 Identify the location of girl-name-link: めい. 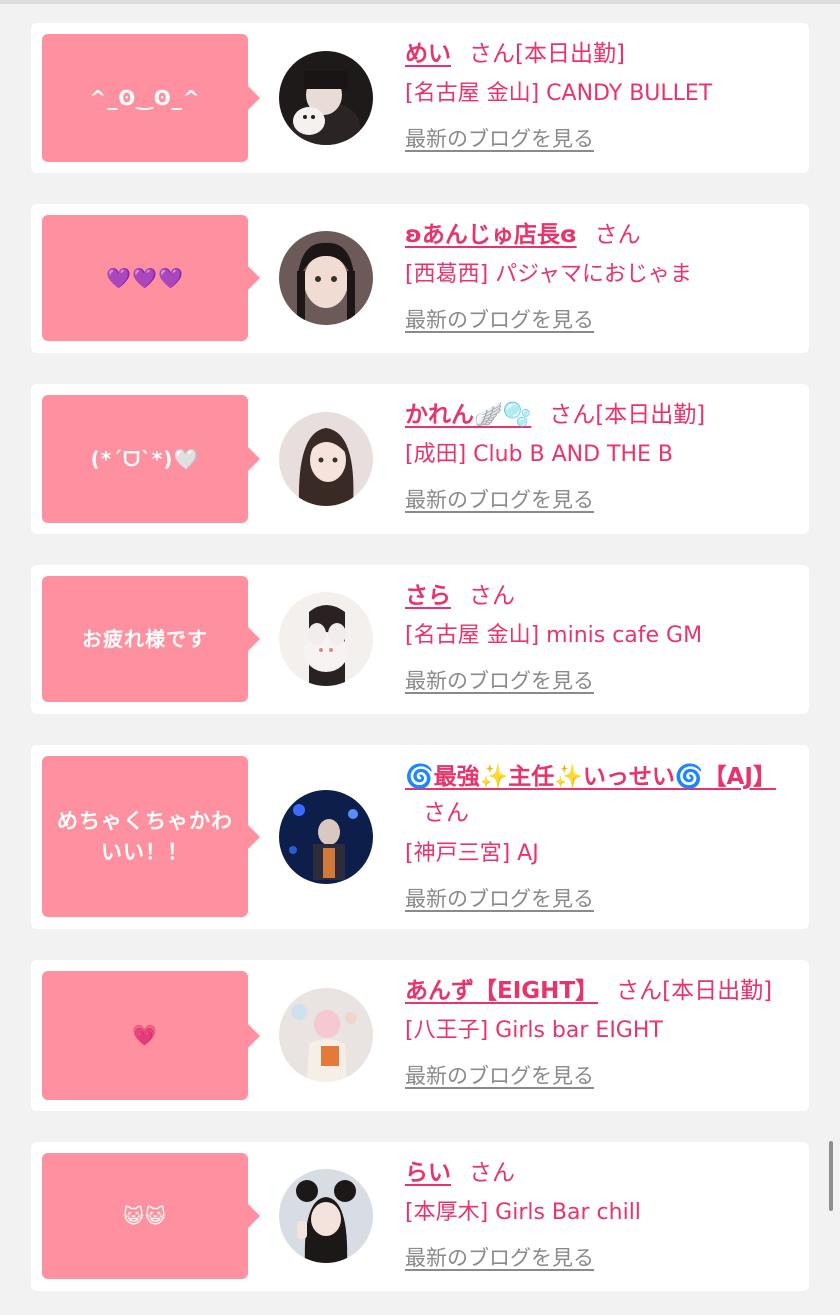
(428, 54).